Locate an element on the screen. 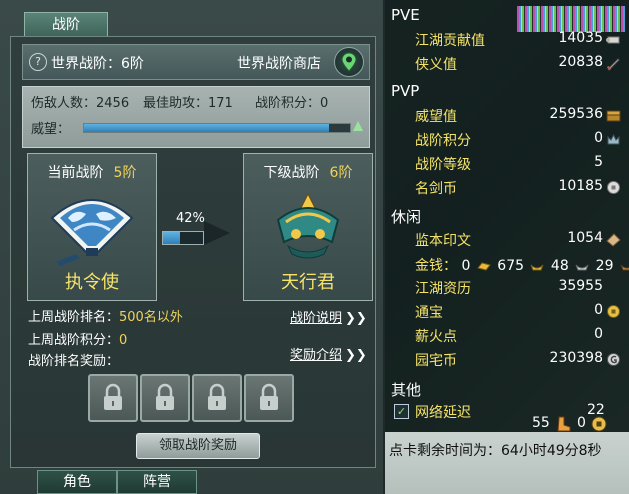 The width and height of the screenshot is (629, 494). next-rank-header: 下级战阶 is located at coordinates (291, 173).